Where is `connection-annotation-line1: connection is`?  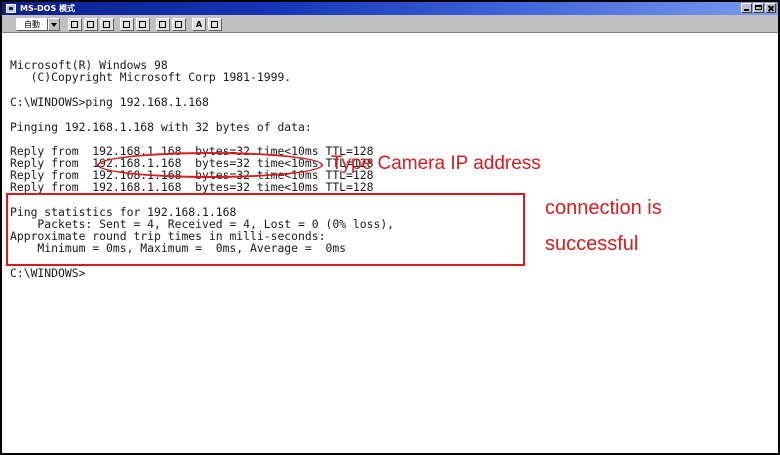 connection-annotation-line1: connection is is located at coordinates (603, 208).